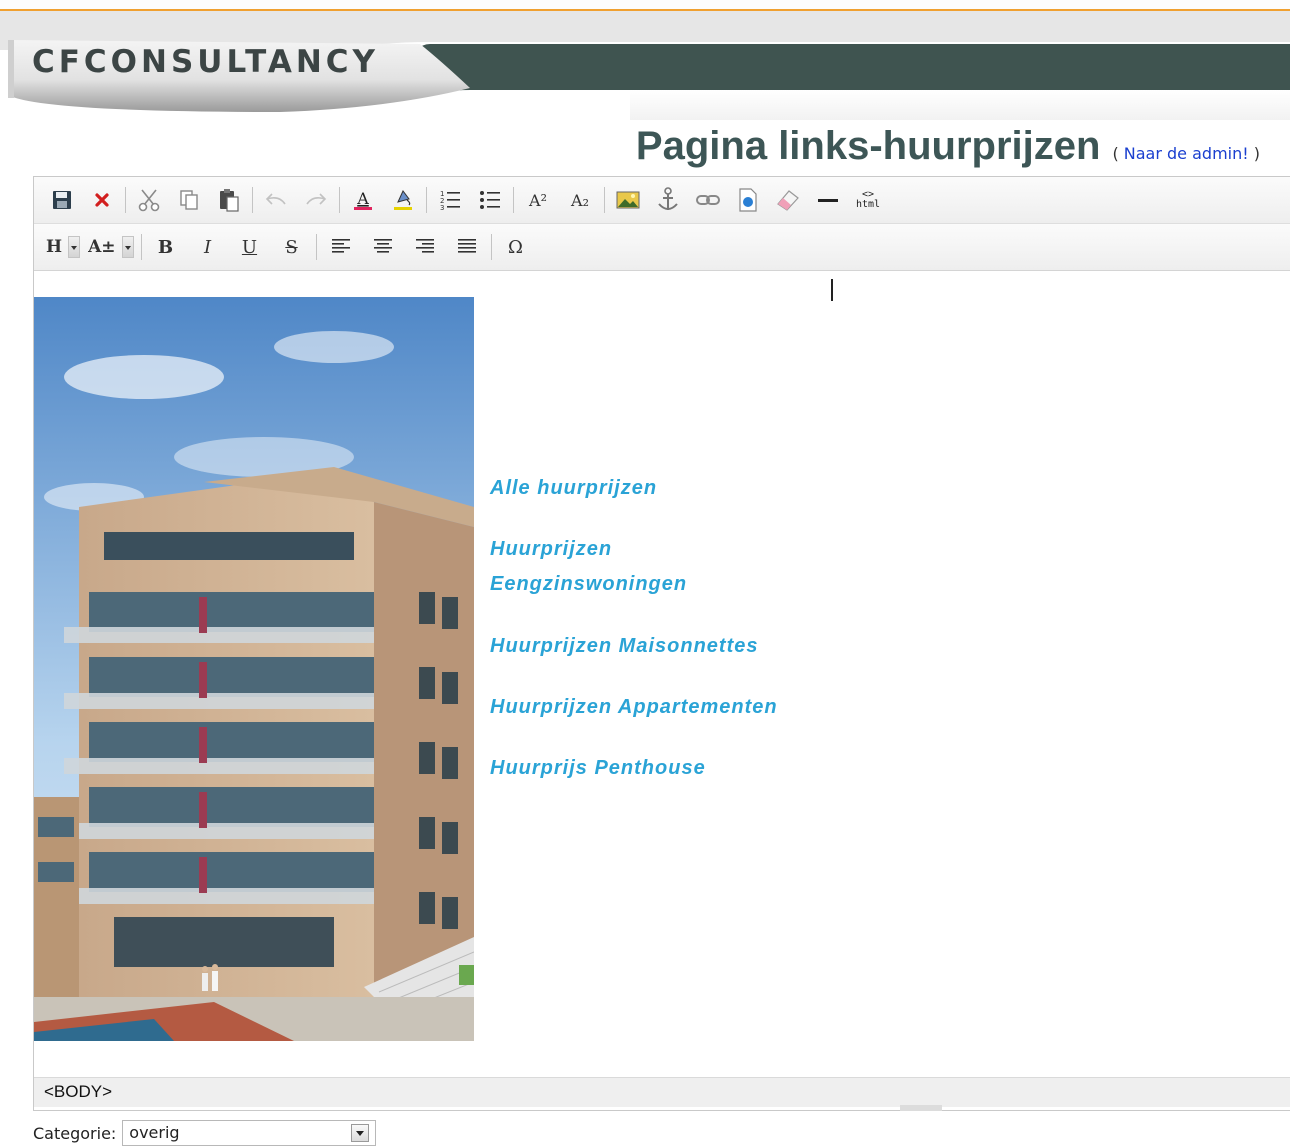 This screenshot has height=1146, width=1290. What do you see at coordinates (442, 208) in the screenshot?
I see `svg-text: 3` at bounding box center [442, 208].